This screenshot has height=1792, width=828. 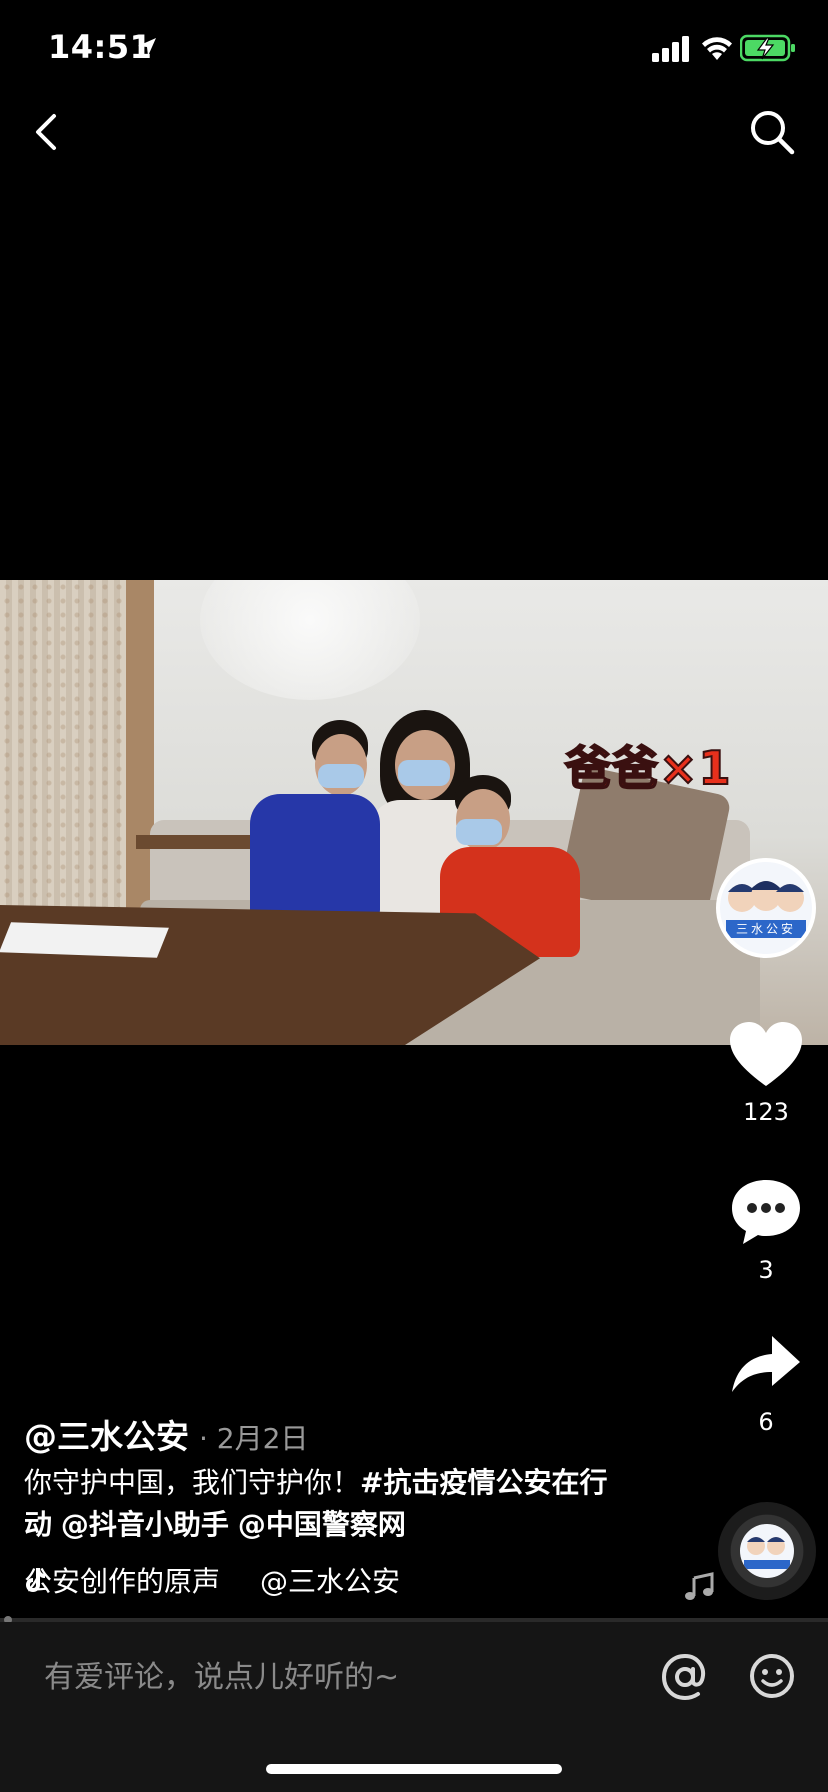 I want to click on comment-button: 3, so click(x=766, y=1230).